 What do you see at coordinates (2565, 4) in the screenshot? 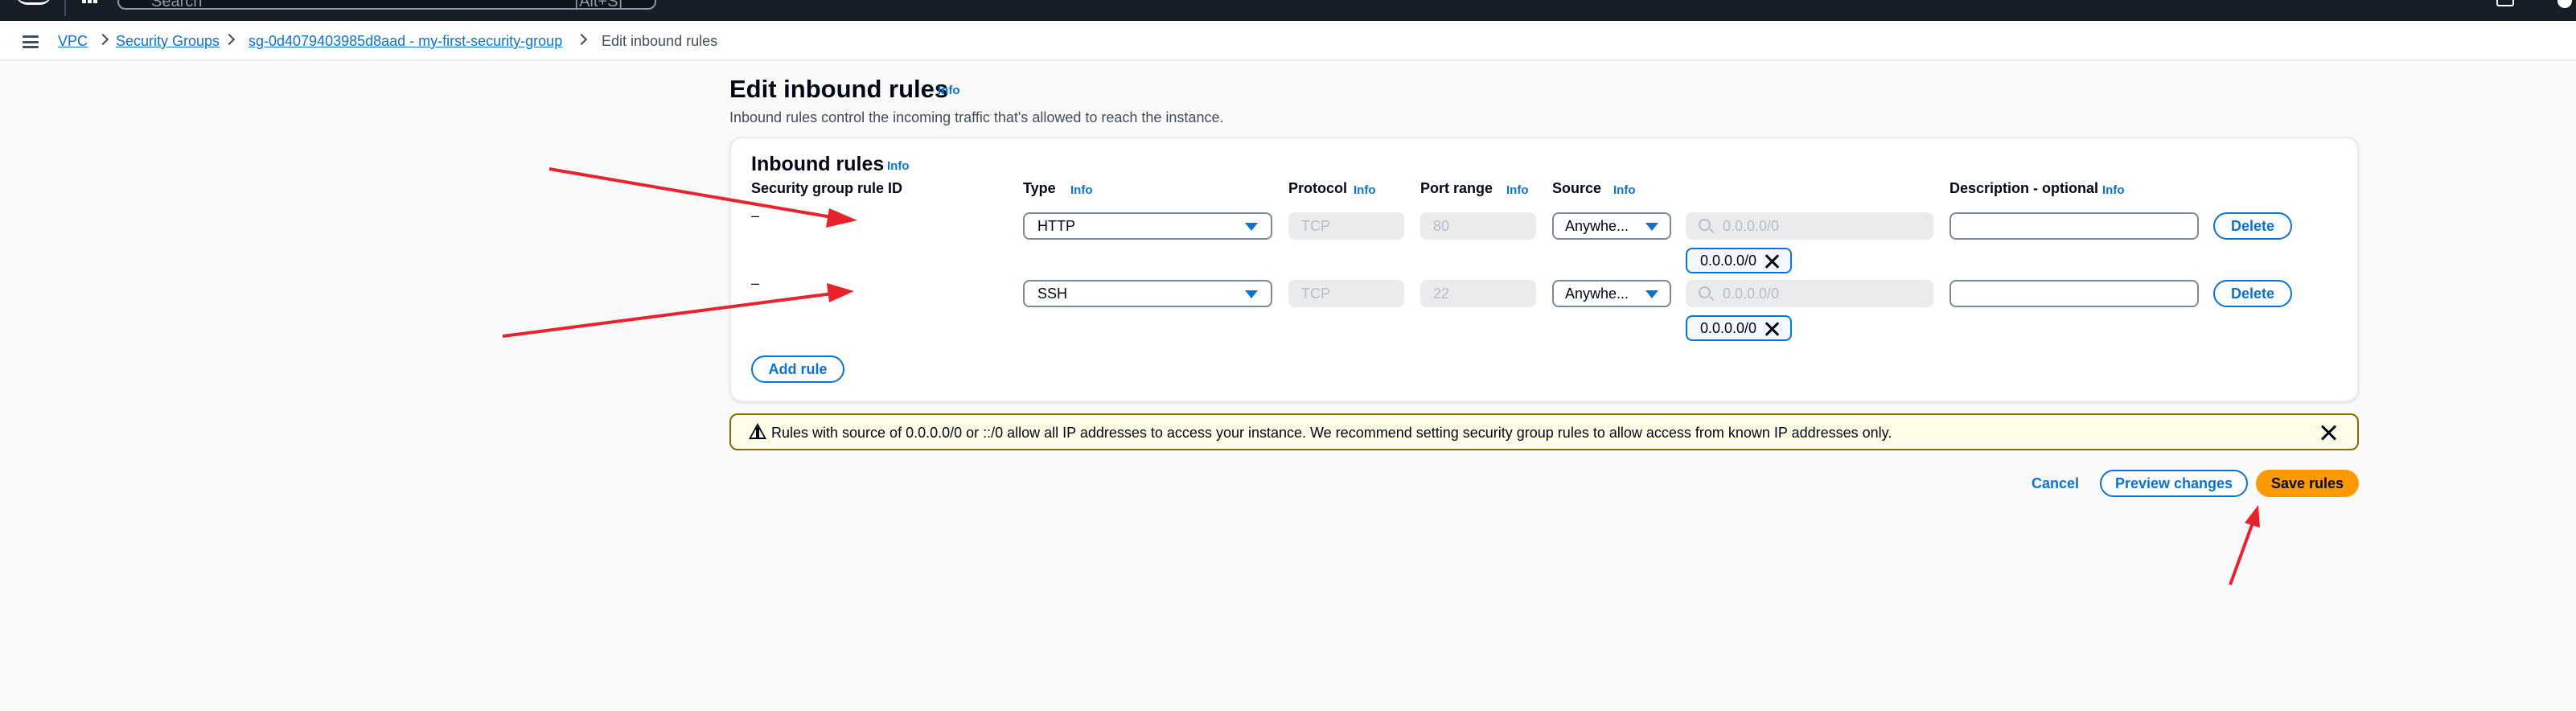
I see `notifications-icon` at bounding box center [2565, 4].